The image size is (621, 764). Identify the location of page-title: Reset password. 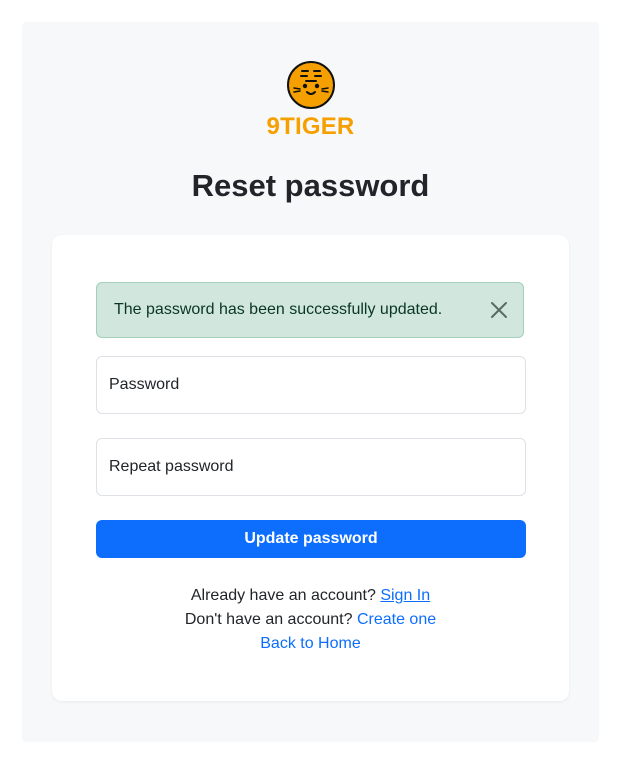
(310, 185).